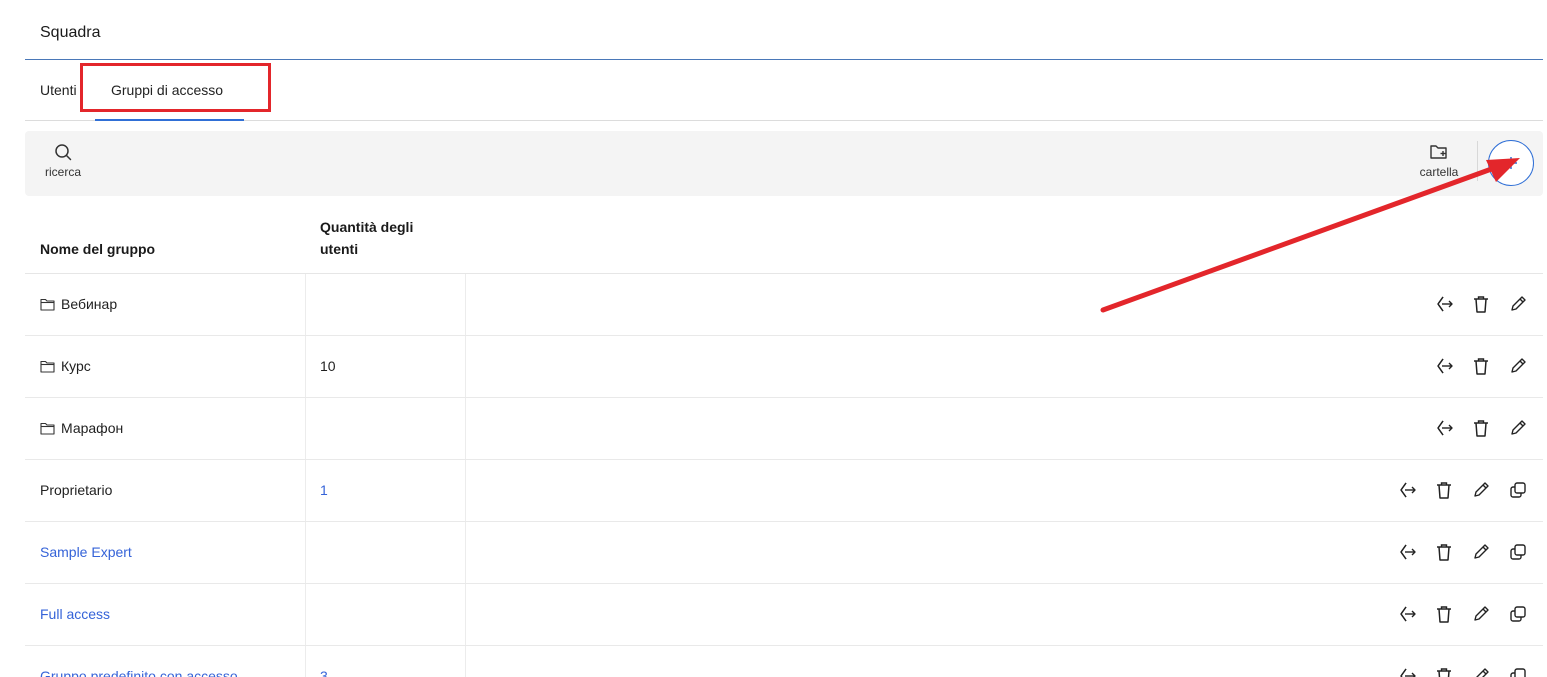 This screenshot has height=677, width=1547. What do you see at coordinates (784, 237) in the screenshot?
I see `table-header: Nome del gruppo Quantità degli utenti` at bounding box center [784, 237].